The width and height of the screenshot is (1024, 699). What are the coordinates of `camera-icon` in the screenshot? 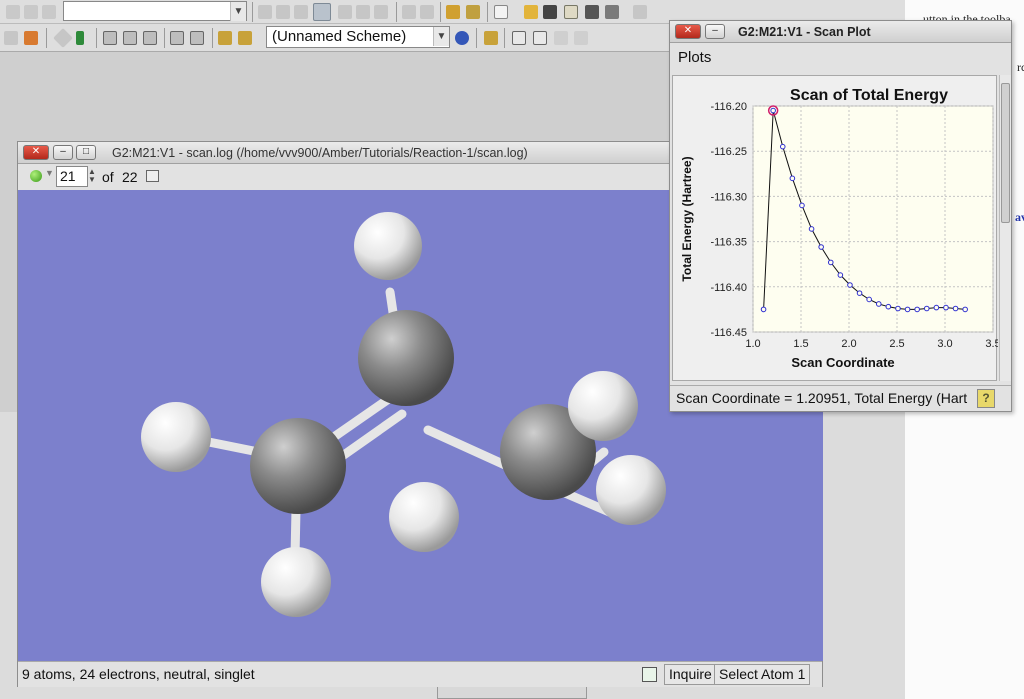 It's located at (592, 12).